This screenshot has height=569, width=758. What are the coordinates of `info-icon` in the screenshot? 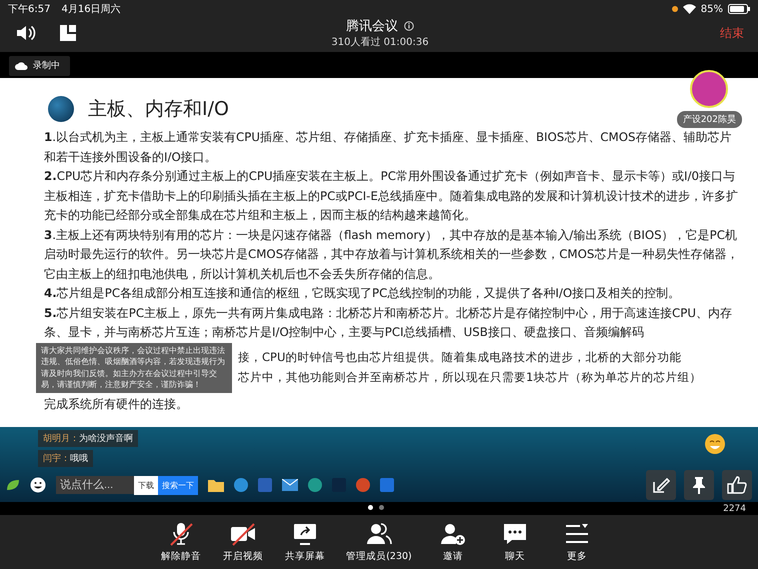 It's located at (409, 26).